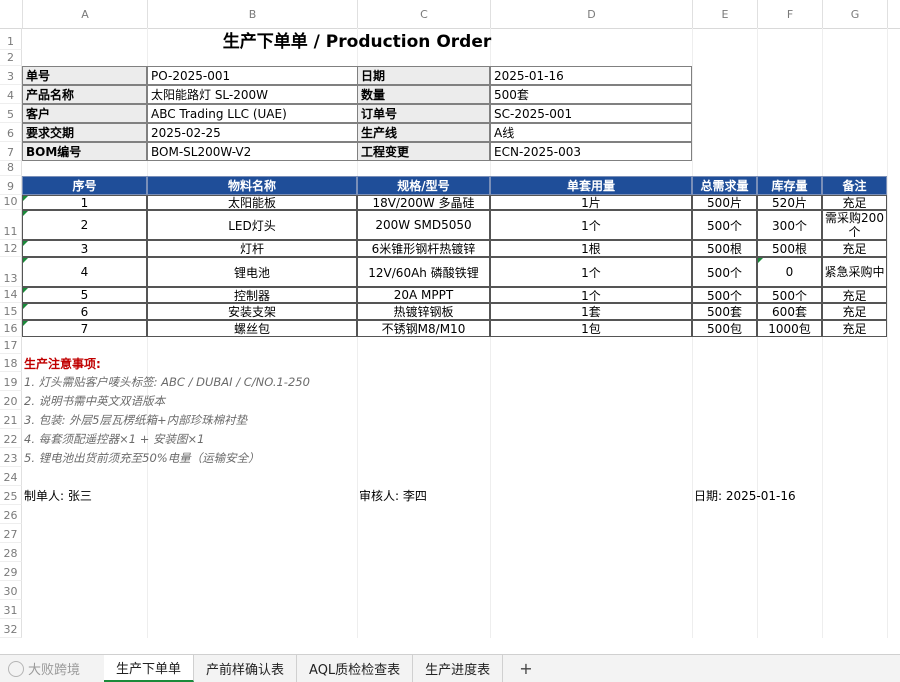 This screenshot has width=900, height=682. What do you see at coordinates (854, 272) in the screenshot?
I see `table-cell-note: 紧急采购中` at bounding box center [854, 272].